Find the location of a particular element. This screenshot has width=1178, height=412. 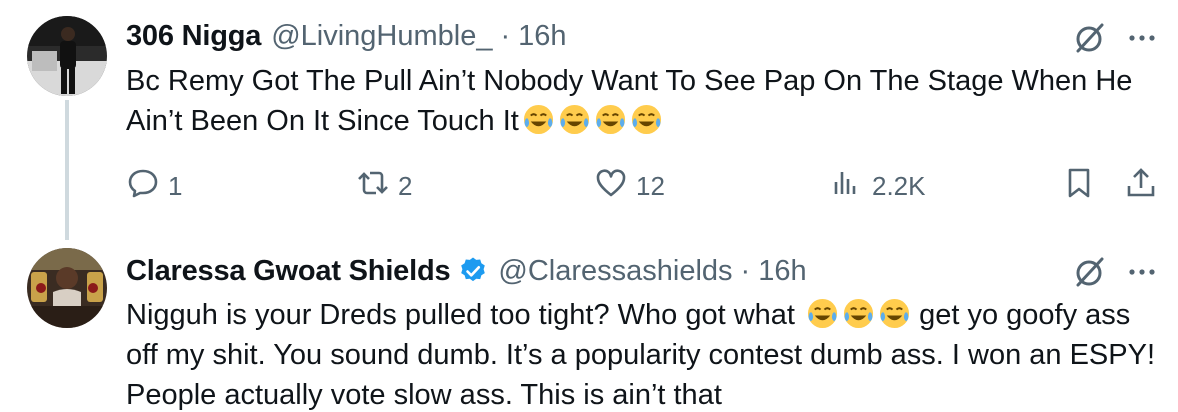

action-bar: 1 2 12 2.2K is located at coordinates (646, 186).